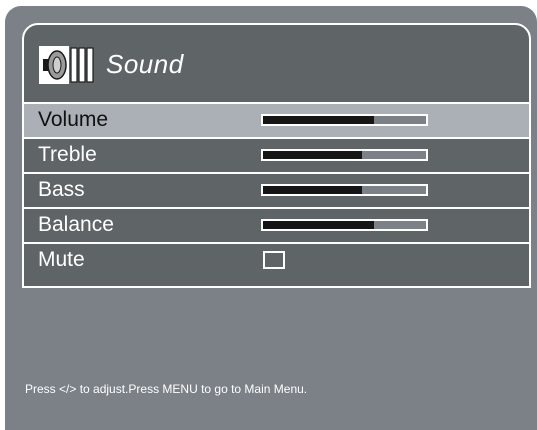  Describe the element at coordinates (61, 259) in the screenshot. I see `menu-item-label: Mute` at that location.